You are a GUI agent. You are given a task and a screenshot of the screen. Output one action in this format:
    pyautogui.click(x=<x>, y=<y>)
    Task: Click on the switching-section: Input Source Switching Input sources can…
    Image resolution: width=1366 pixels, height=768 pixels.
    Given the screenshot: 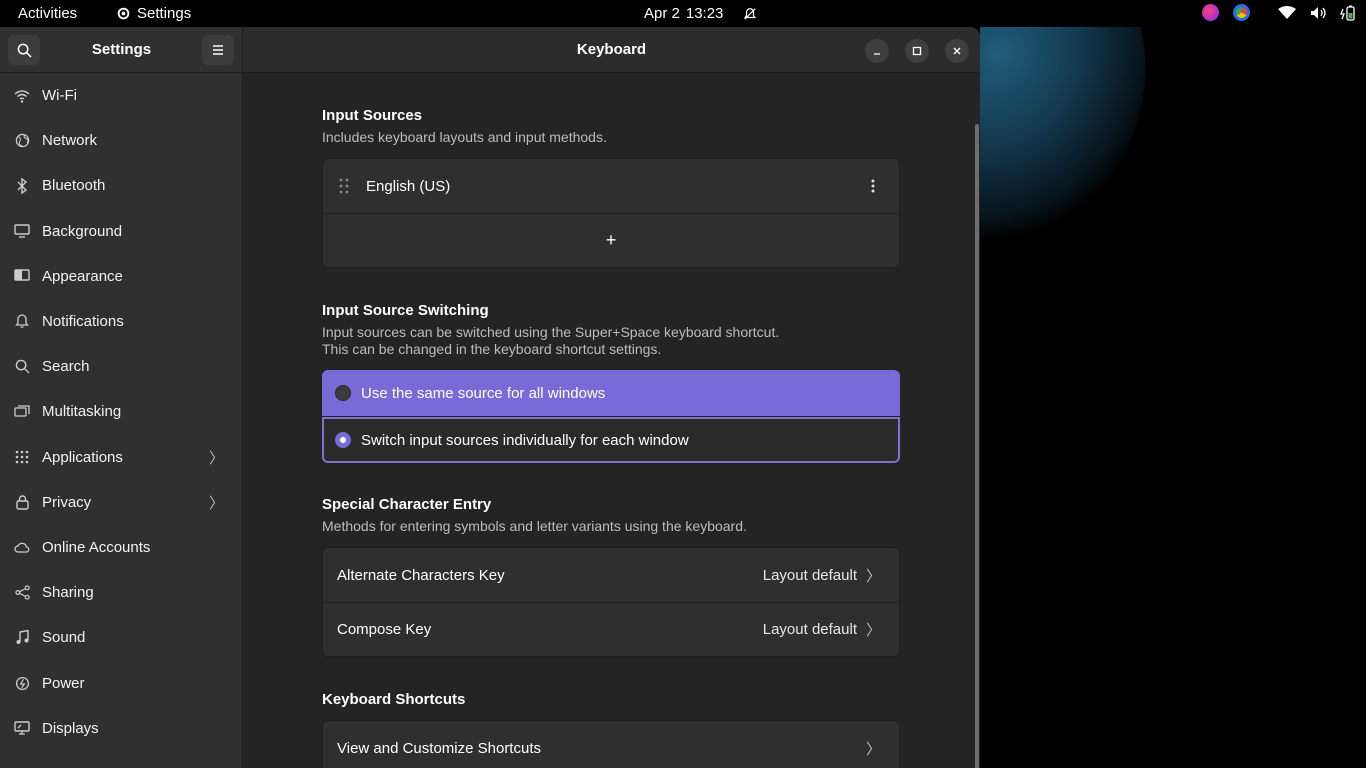 What is the action you would take?
    pyautogui.click(x=611, y=382)
    